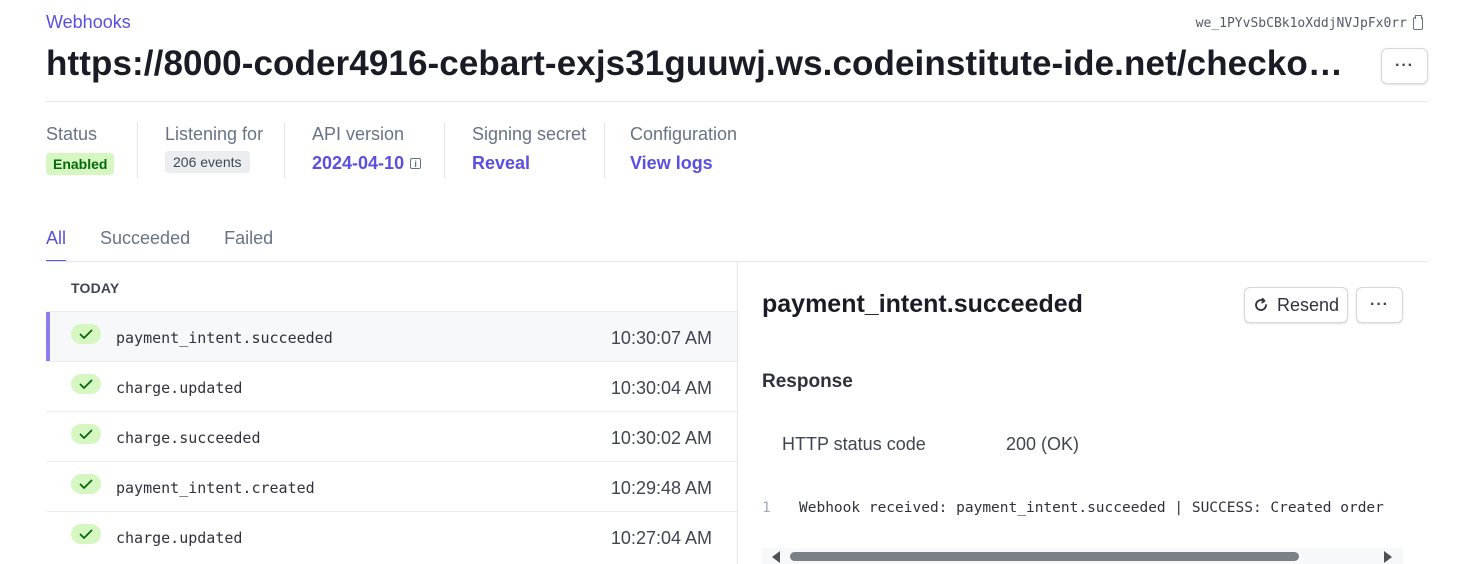 Image resolution: width=1478 pixels, height=564 pixels. What do you see at coordinates (766, 508) in the screenshot?
I see `line-number: 1` at bounding box center [766, 508].